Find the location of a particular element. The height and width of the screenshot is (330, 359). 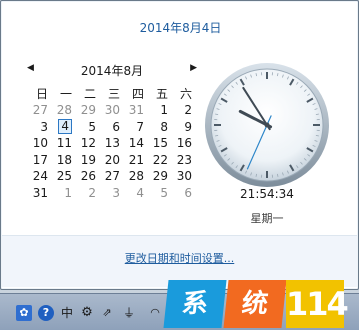

analog-clock is located at coordinates (267, 125).